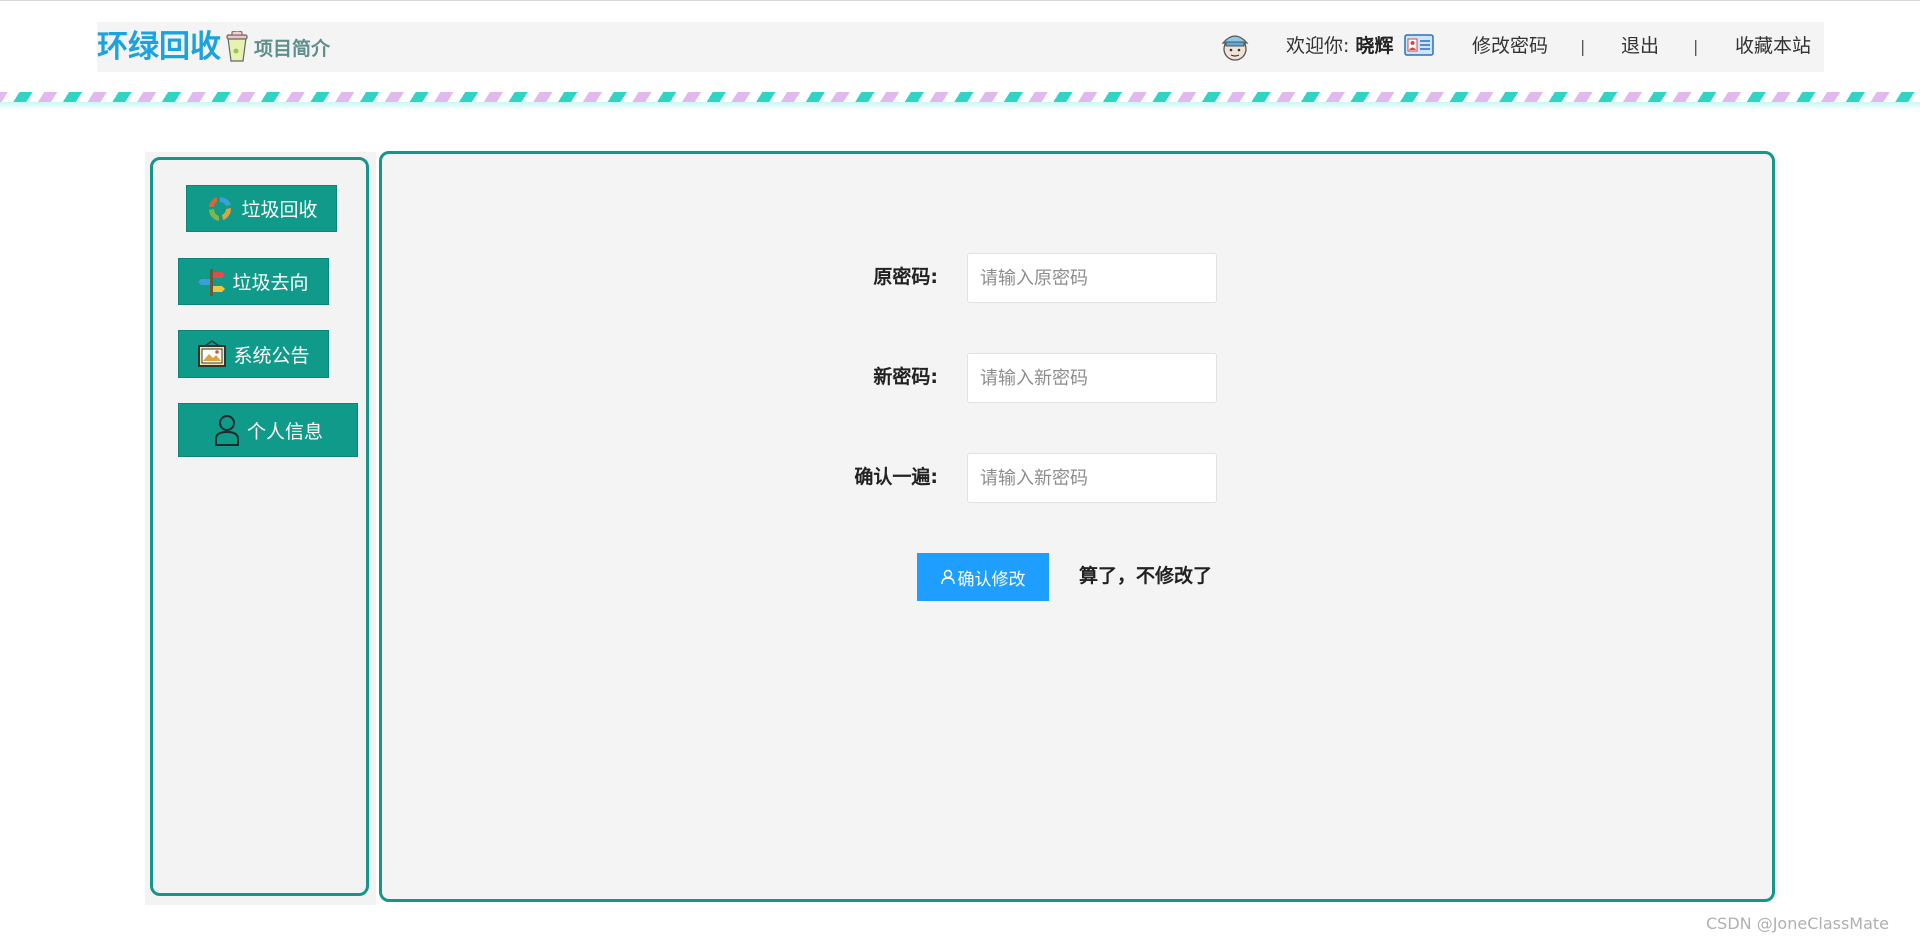  Describe the element at coordinates (960, 0) in the screenshot. I see `top-border` at that location.